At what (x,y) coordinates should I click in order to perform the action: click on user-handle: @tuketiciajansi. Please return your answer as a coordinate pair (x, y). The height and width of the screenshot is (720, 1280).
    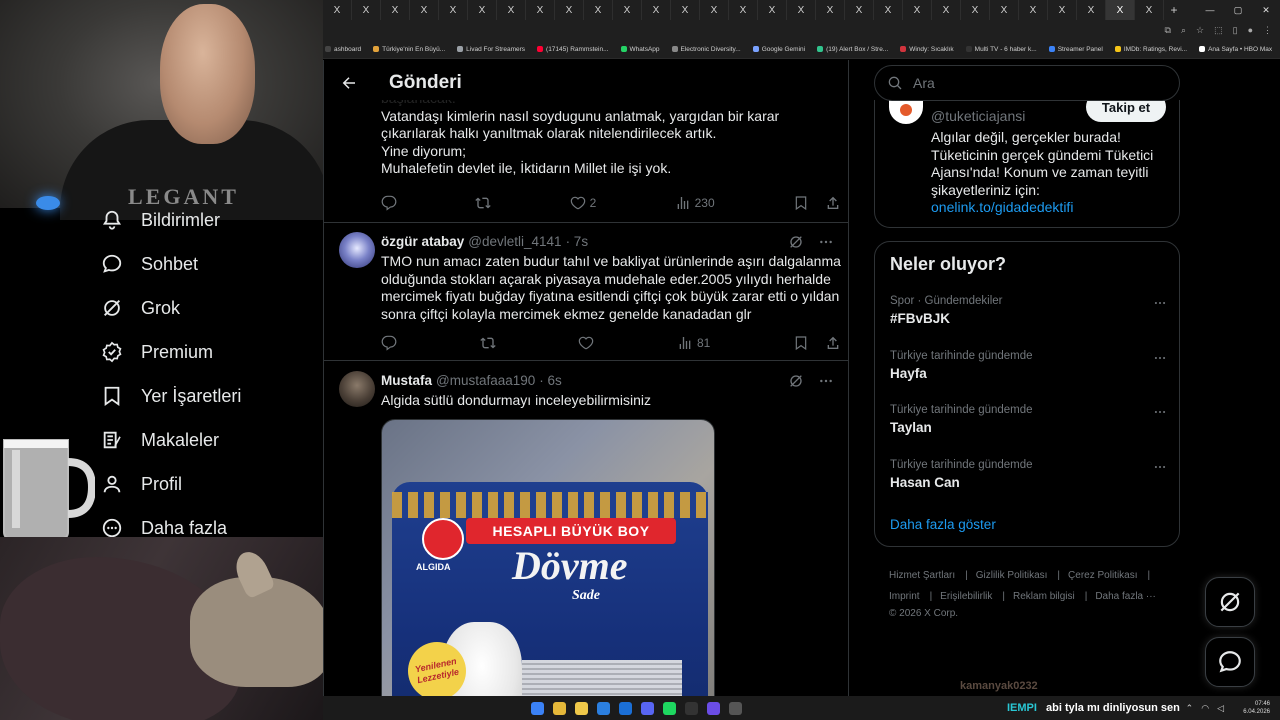
    Looking at the image, I should click on (978, 116).